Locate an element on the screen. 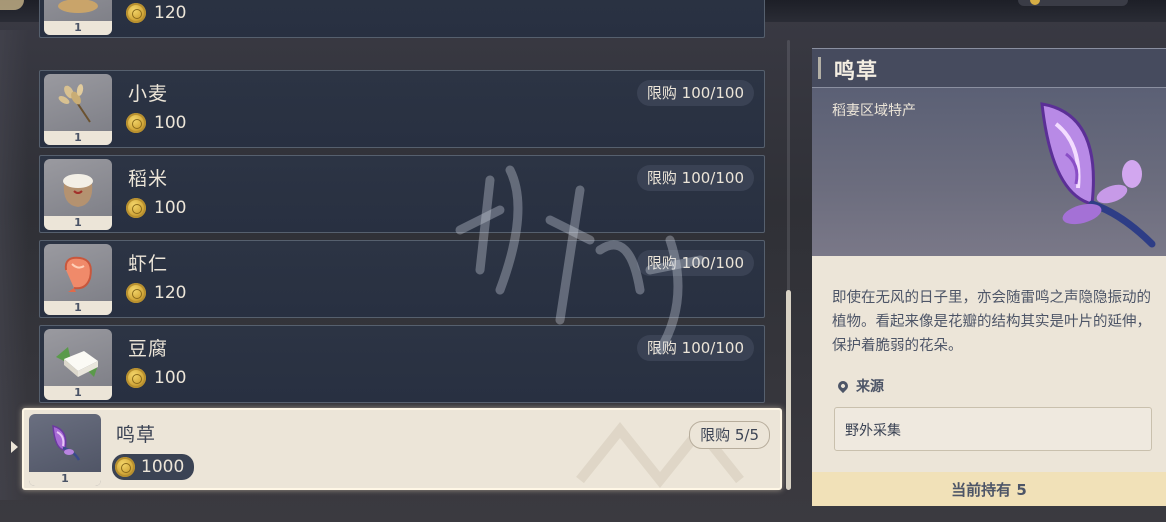  location-pin-icon is located at coordinates (843, 386).